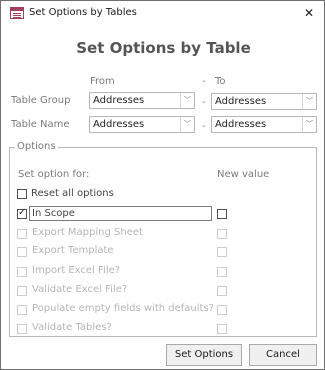 Image resolution: width=325 pixels, height=370 pixels. What do you see at coordinates (123, 308) in the screenshot?
I see `populate-empty-fields-label: Populate empty fields with defaults?` at bounding box center [123, 308].